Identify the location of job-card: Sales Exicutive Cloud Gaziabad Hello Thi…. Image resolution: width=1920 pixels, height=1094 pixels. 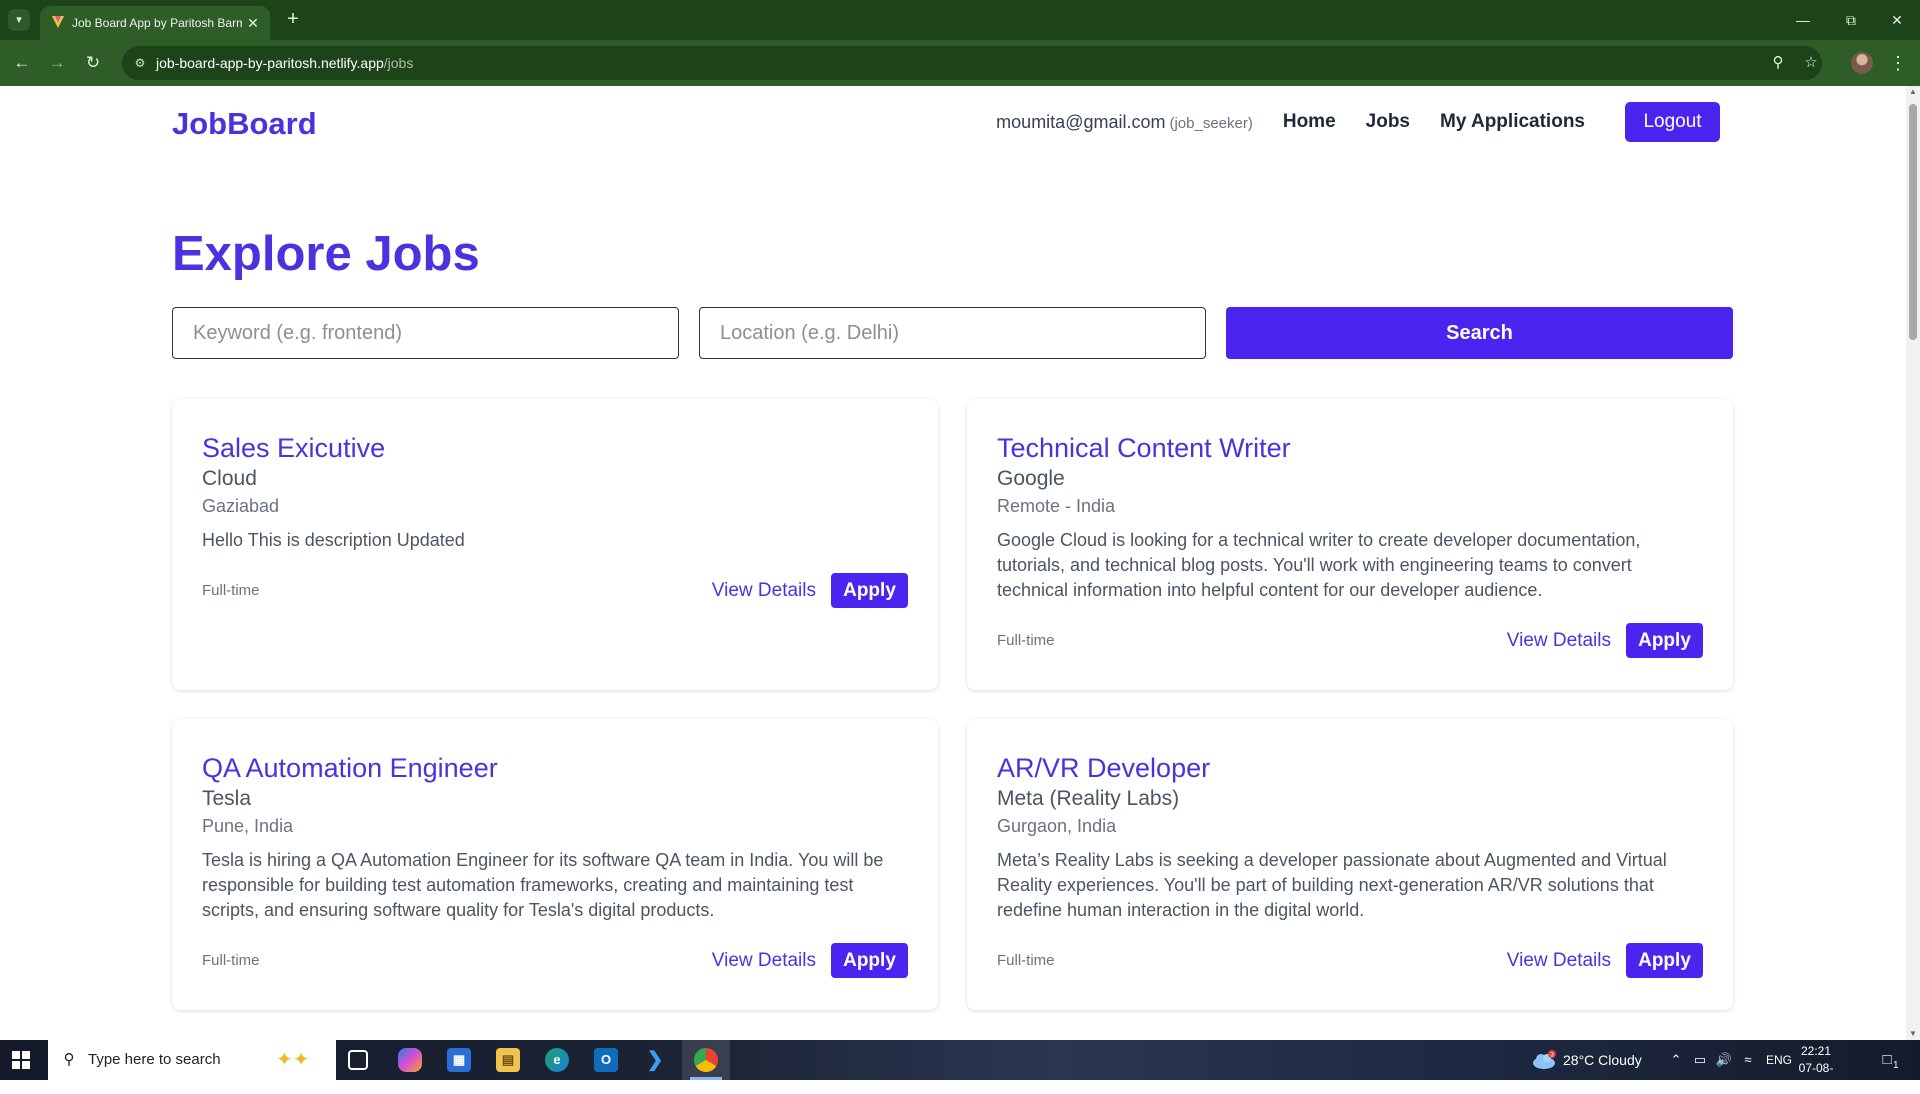
(555, 544).